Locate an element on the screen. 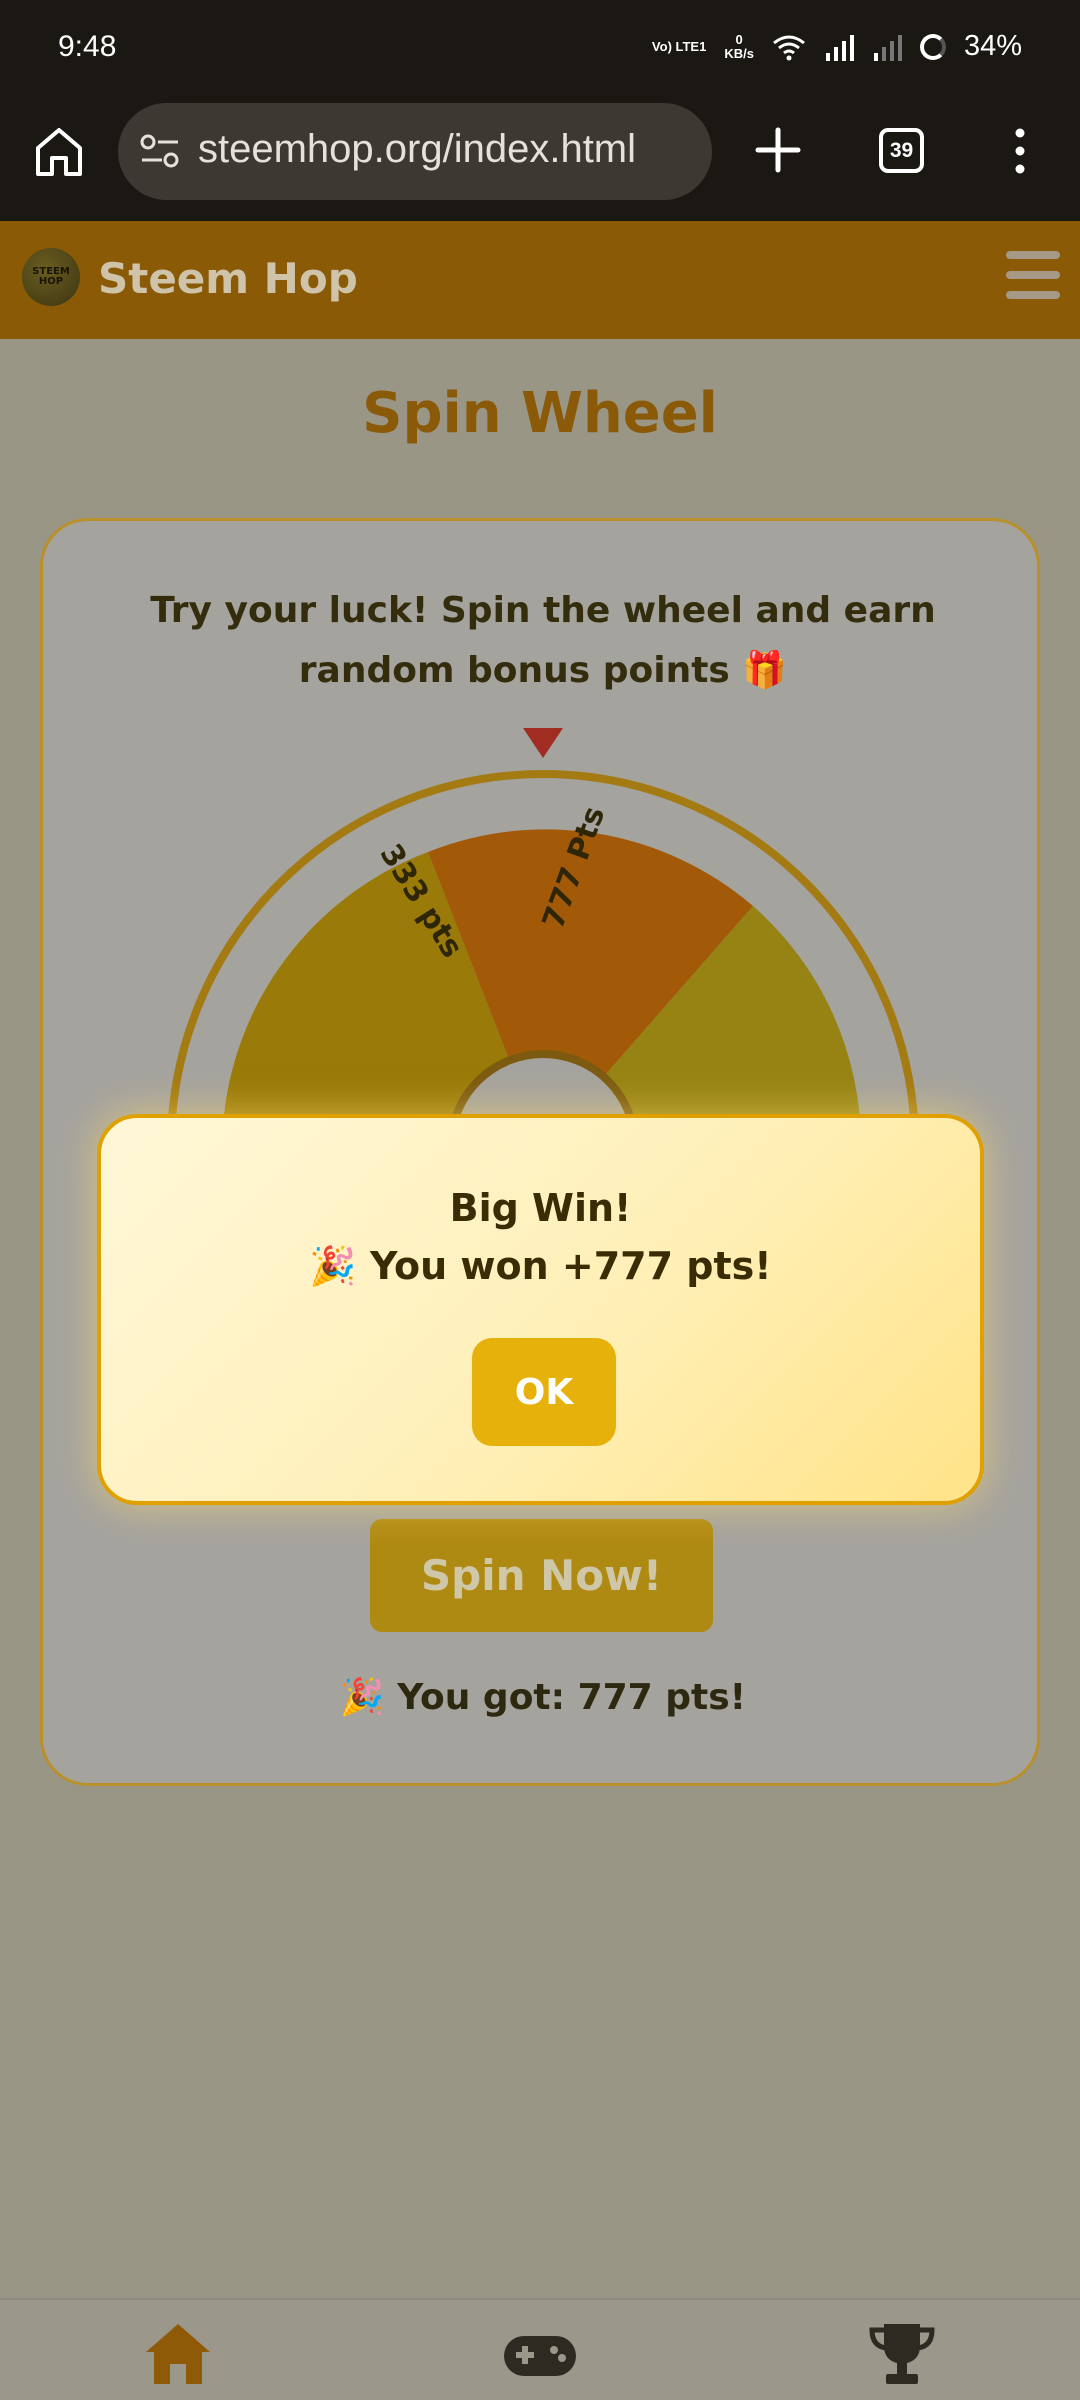  intro-line-1: Try your luck! Spin the wheel and earn is located at coordinates (543, 610).